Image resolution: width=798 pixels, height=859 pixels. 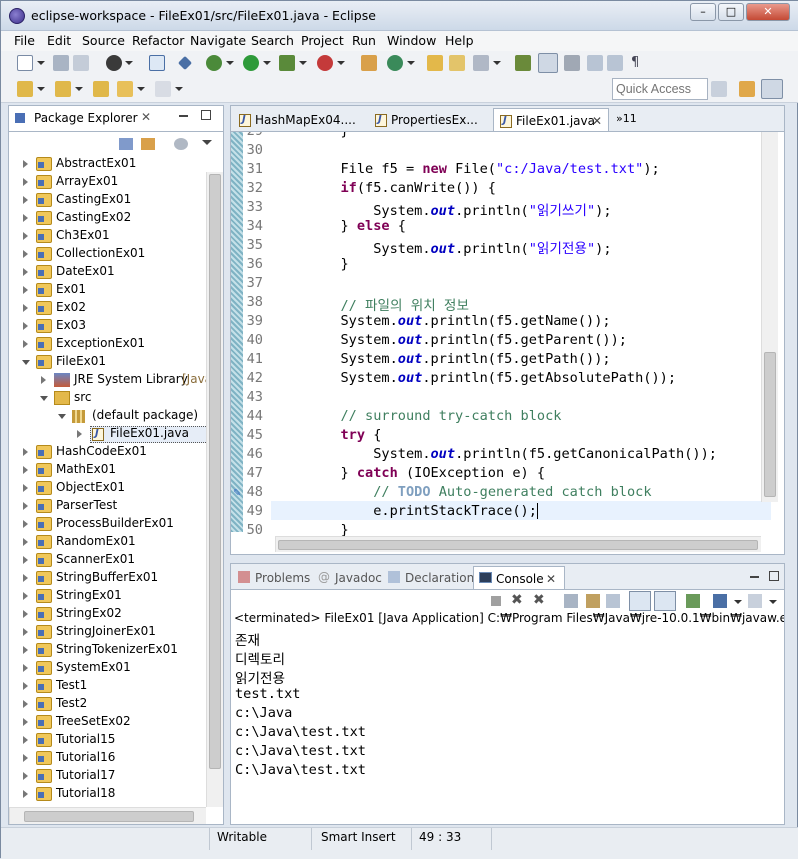 What do you see at coordinates (640, 601) in the screenshot?
I see `show-on-stdout-icon` at bounding box center [640, 601].